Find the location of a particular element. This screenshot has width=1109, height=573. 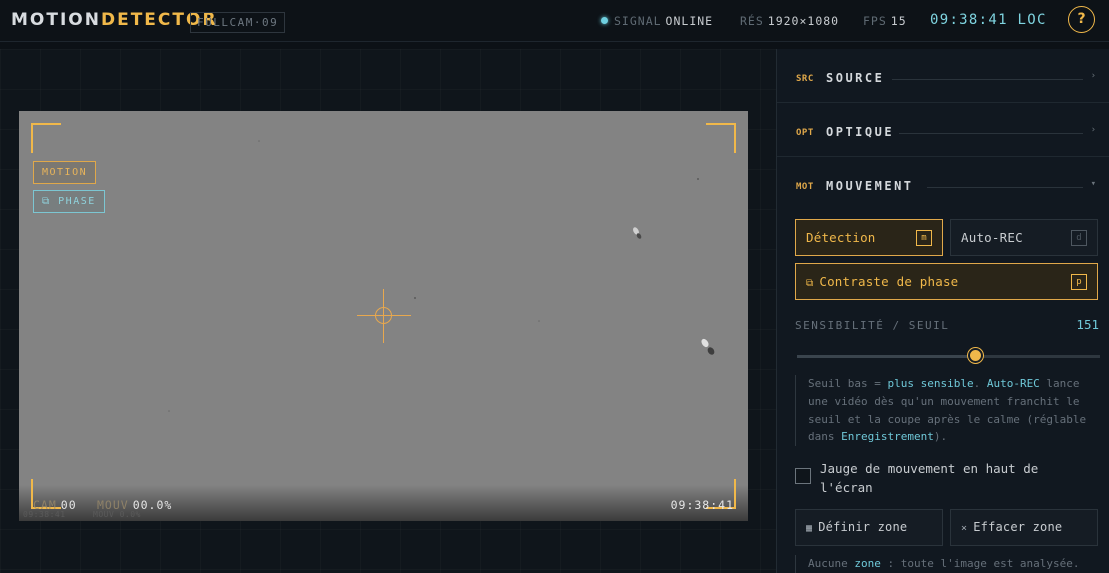

crosshair-icon is located at coordinates (384, 316).